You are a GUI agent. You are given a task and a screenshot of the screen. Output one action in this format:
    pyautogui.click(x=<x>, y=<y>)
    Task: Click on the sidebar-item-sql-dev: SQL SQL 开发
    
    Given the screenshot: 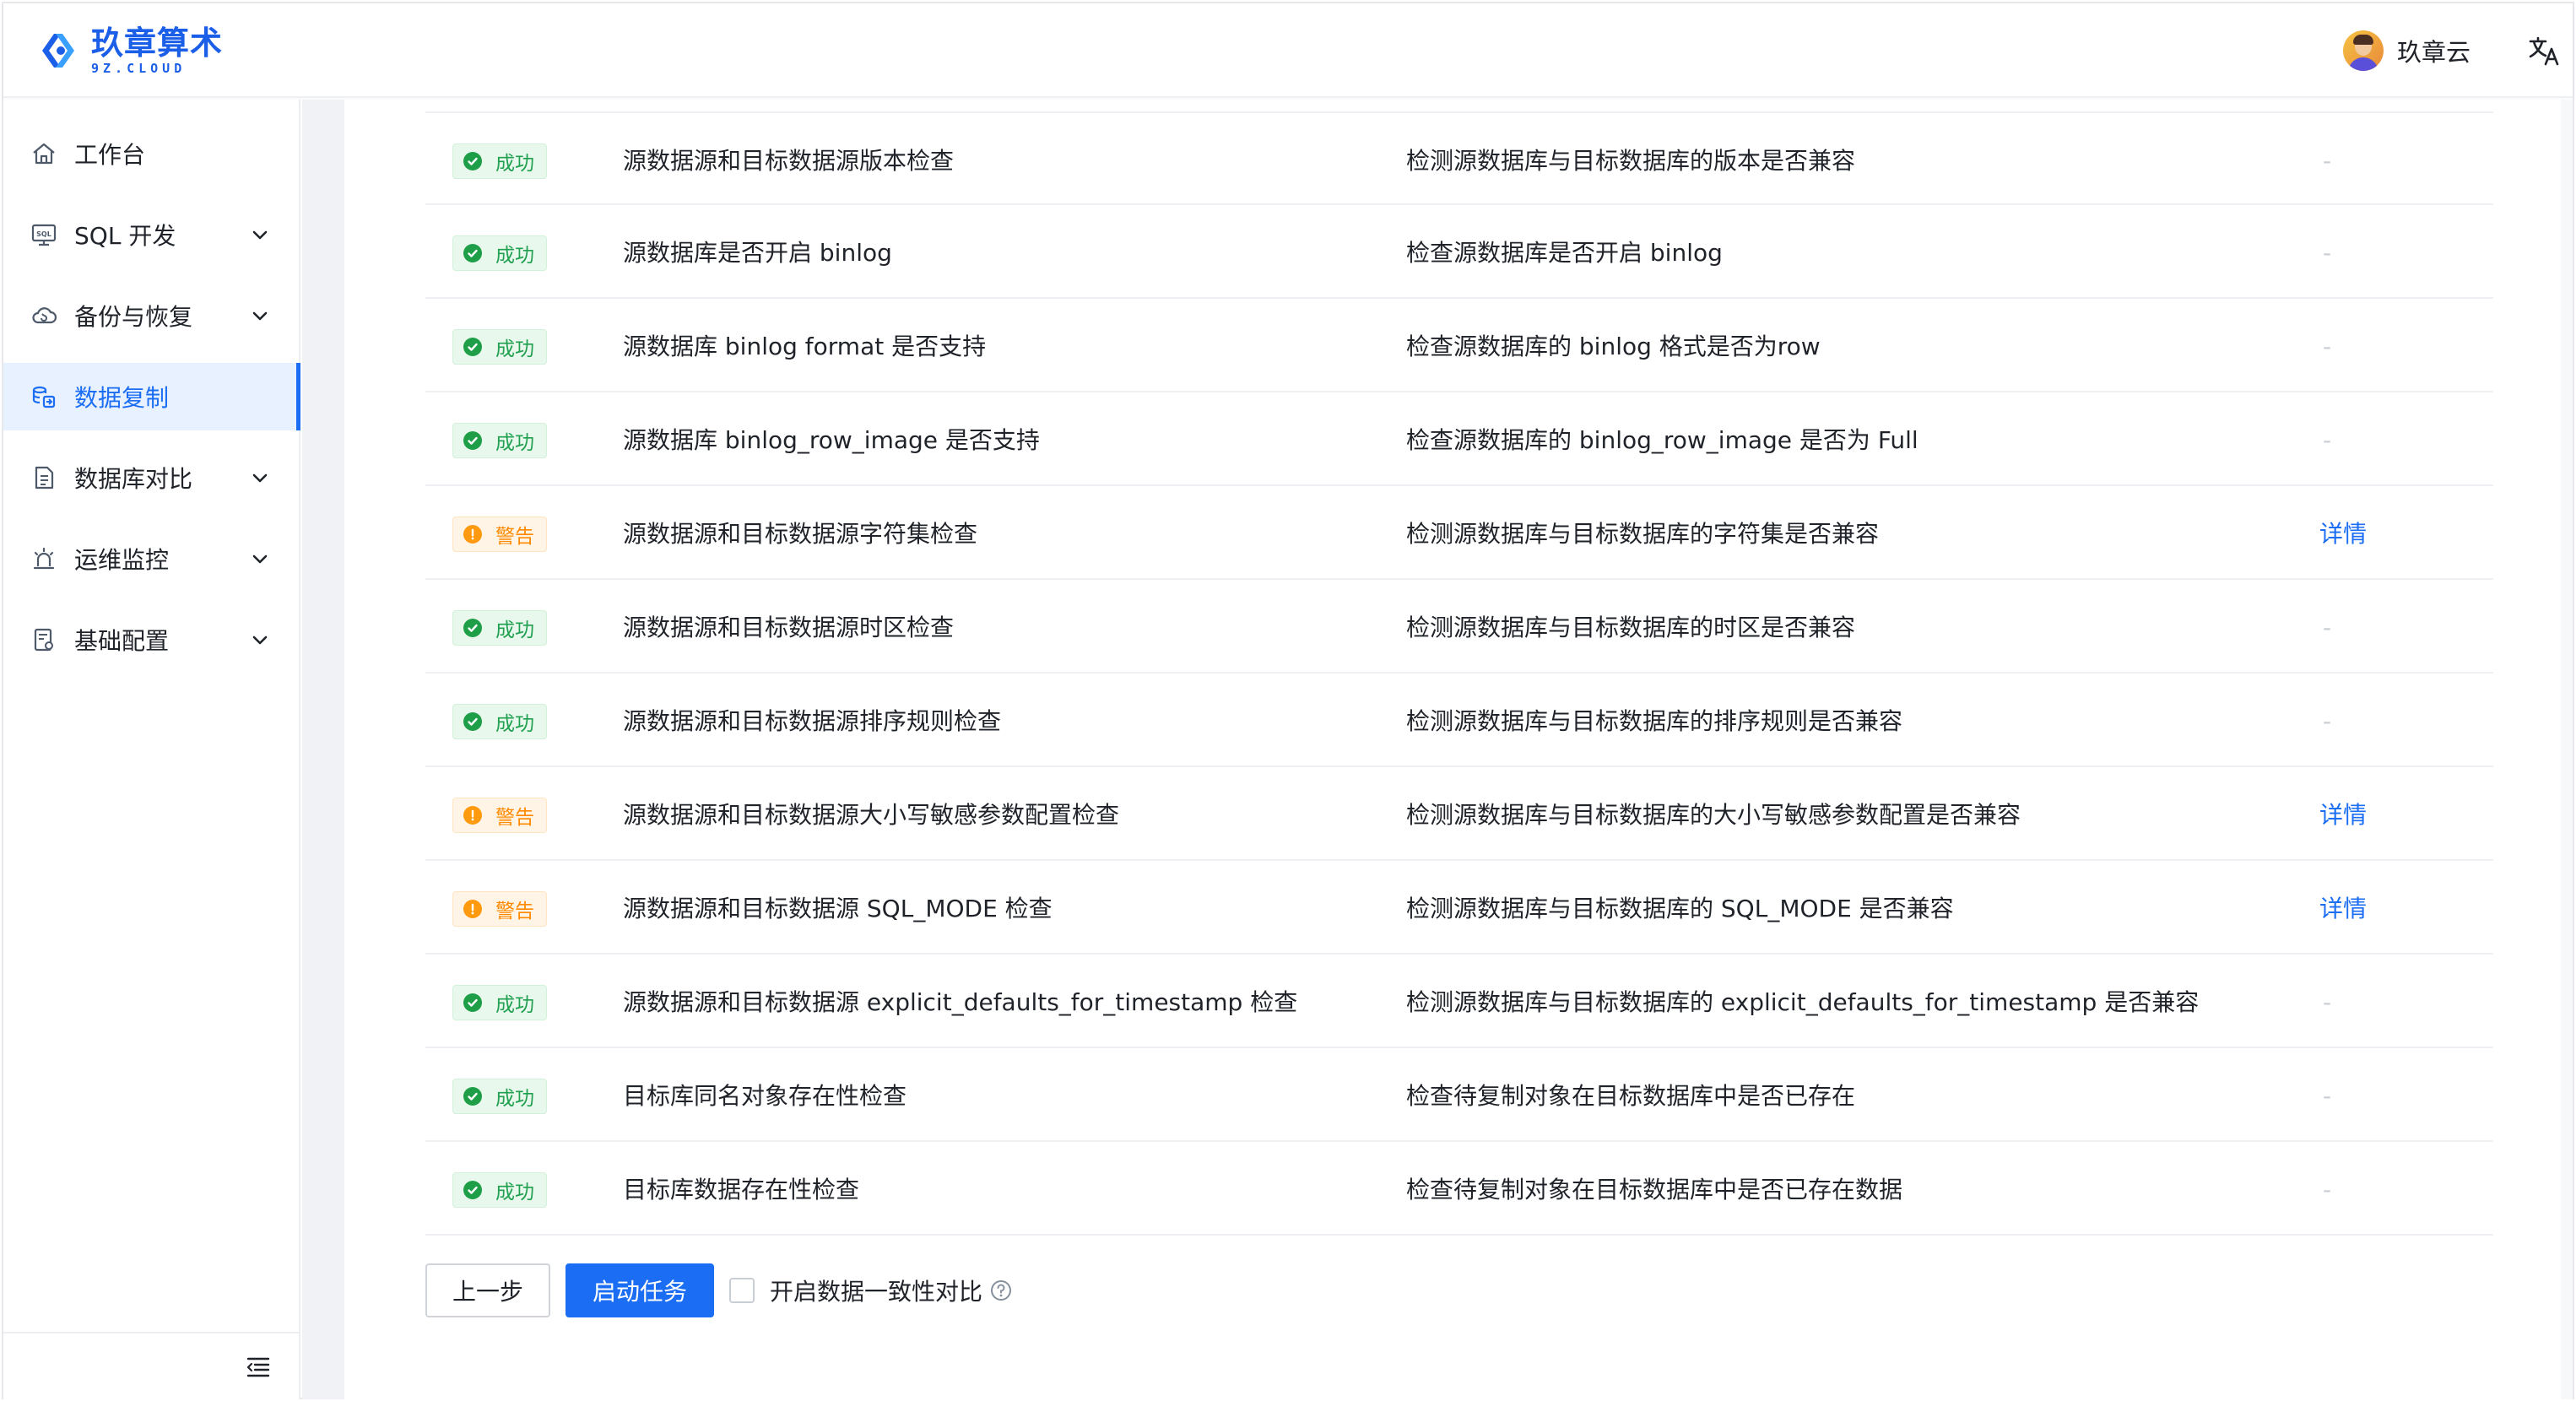 What is the action you would take?
    pyautogui.click(x=151, y=234)
    